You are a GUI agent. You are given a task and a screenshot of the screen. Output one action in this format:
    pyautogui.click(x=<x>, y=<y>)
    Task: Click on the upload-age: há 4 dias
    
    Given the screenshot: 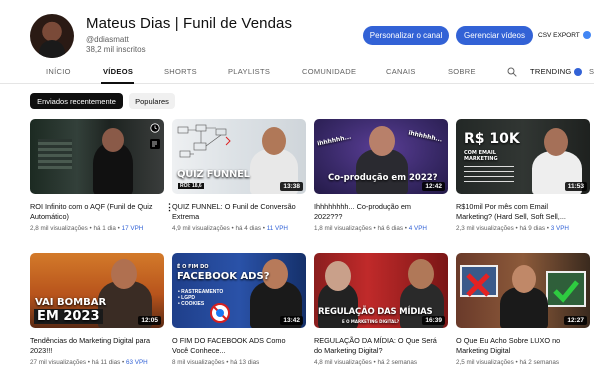 What is the action you would take?
    pyautogui.click(x=248, y=228)
    